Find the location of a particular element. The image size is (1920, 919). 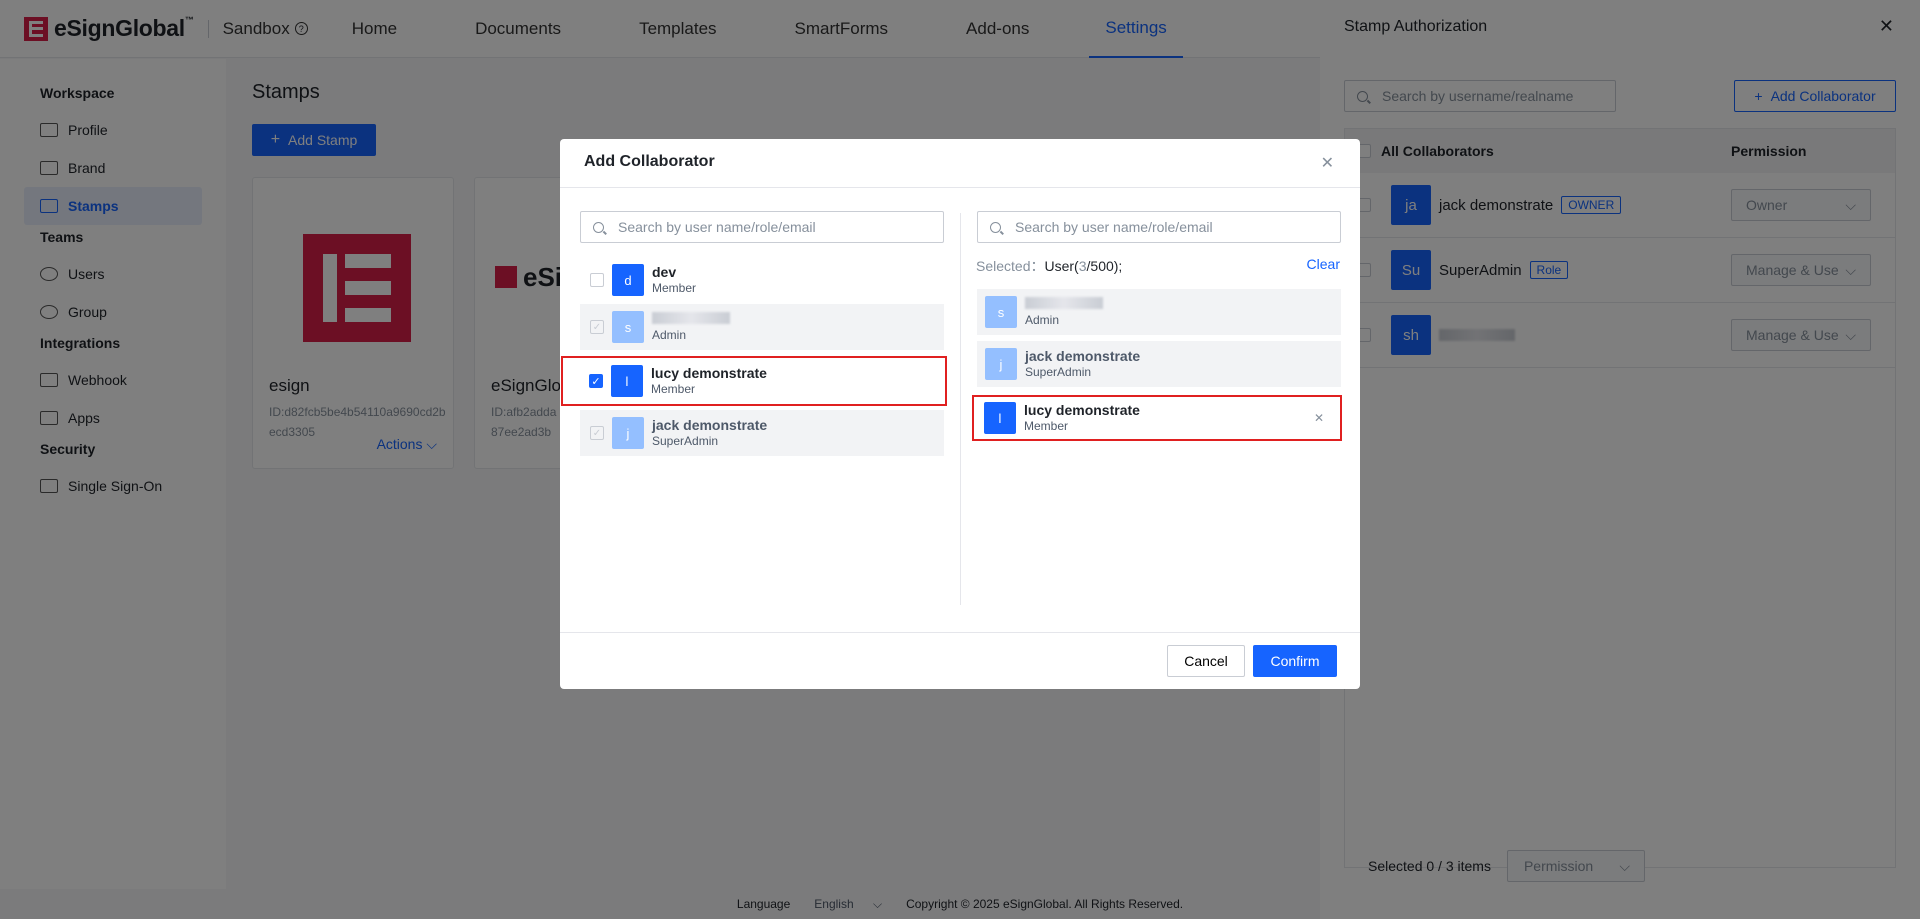

user-search-input: Search by user name/role/email is located at coordinates (762, 227).